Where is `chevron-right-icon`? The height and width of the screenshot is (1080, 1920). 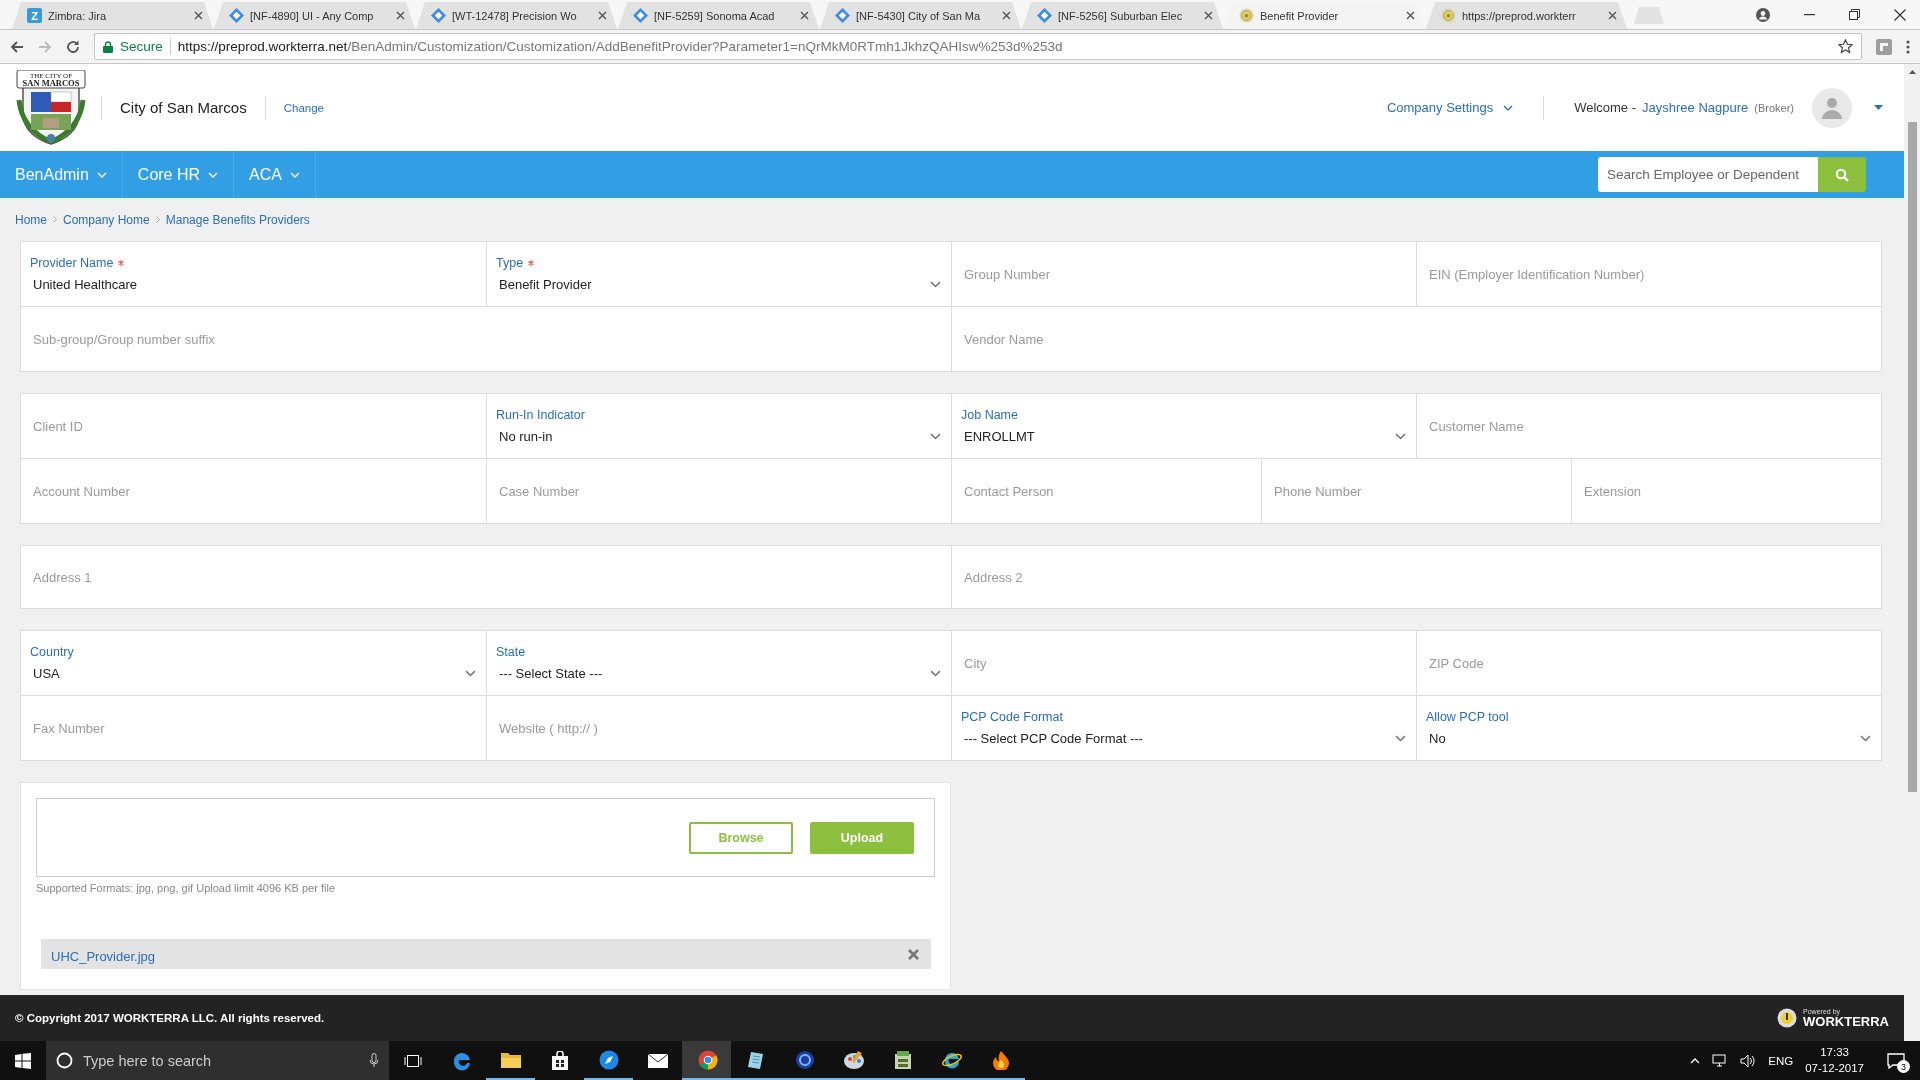
chevron-right-icon is located at coordinates (55, 219).